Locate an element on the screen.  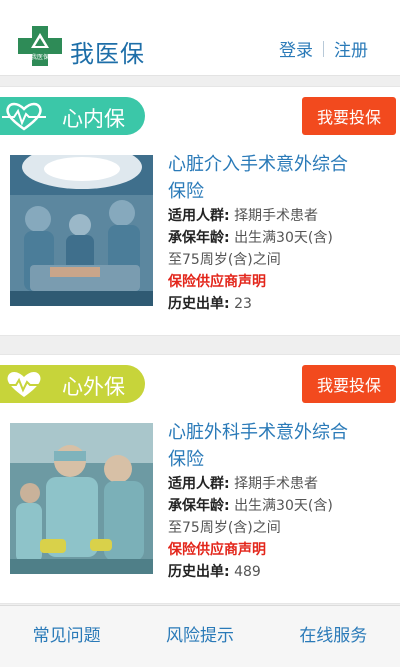
sold-row: 历史出单: 23 is located at coordinates (280, 304).